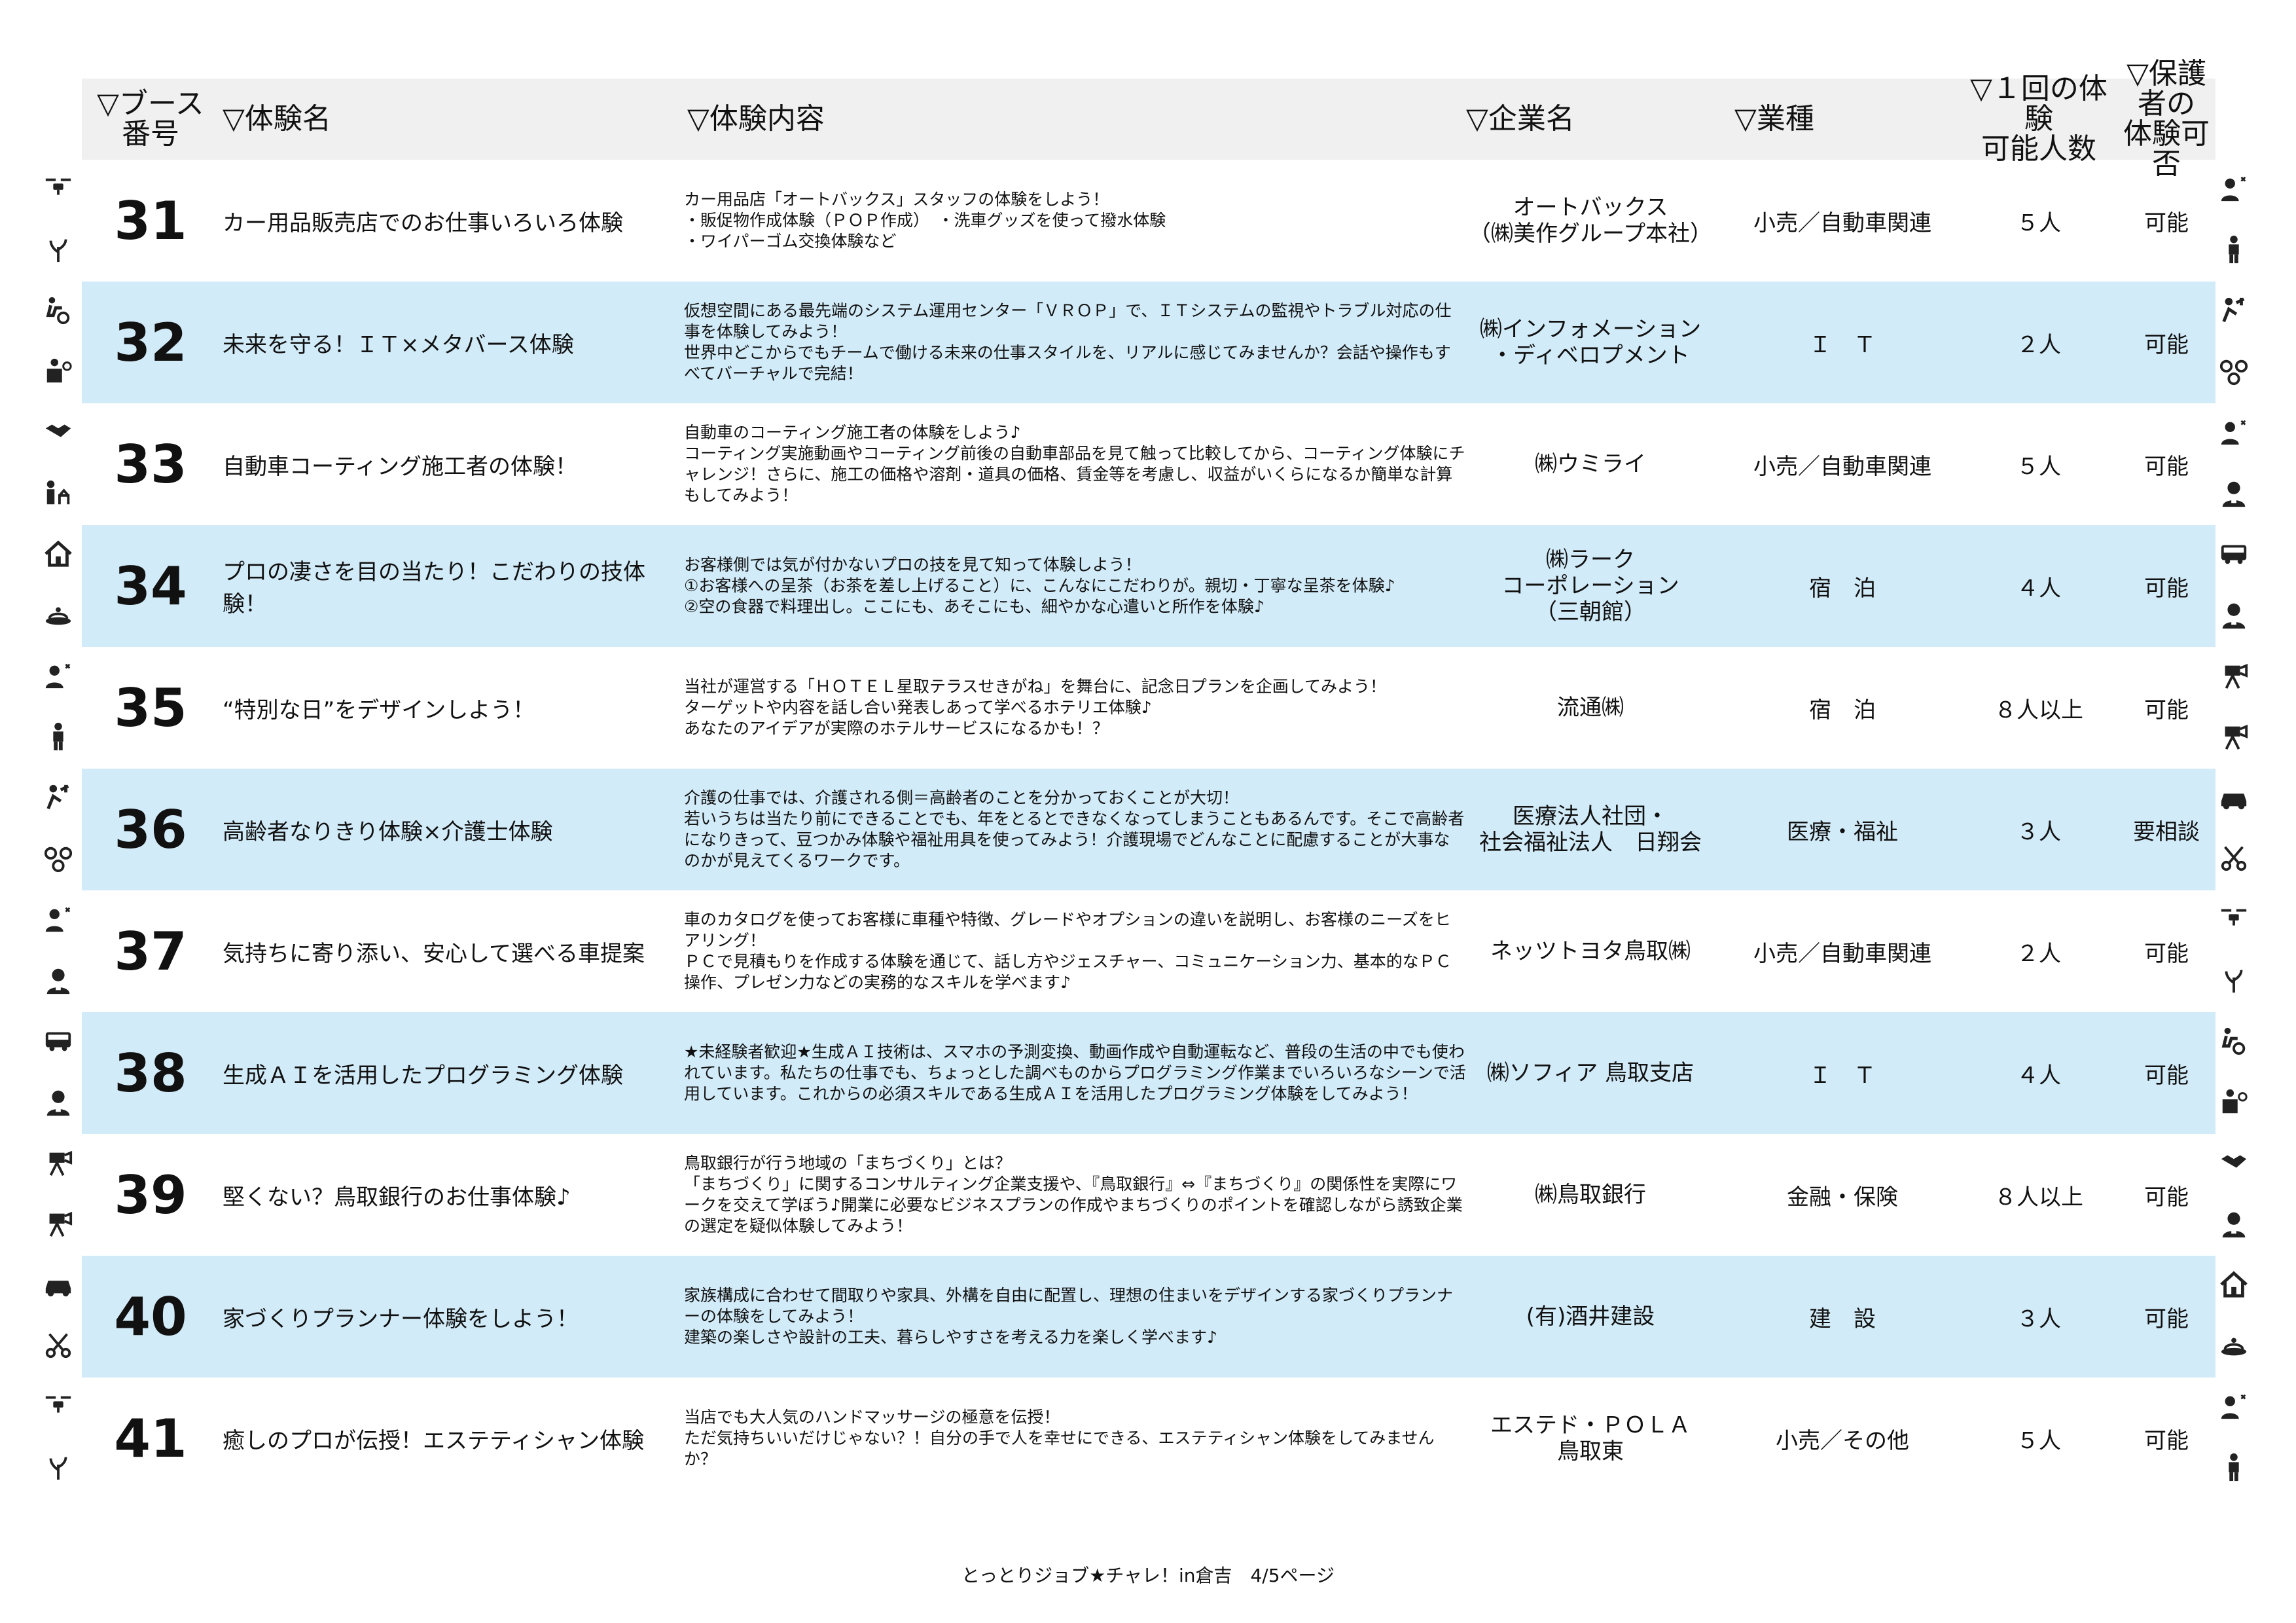  What do you see at coordinates (1590, 1438) in the screenshot?
I see `company-name: エステド・ＰＯＬＡ 鳥取東` at bounding box center [1590, 1438].